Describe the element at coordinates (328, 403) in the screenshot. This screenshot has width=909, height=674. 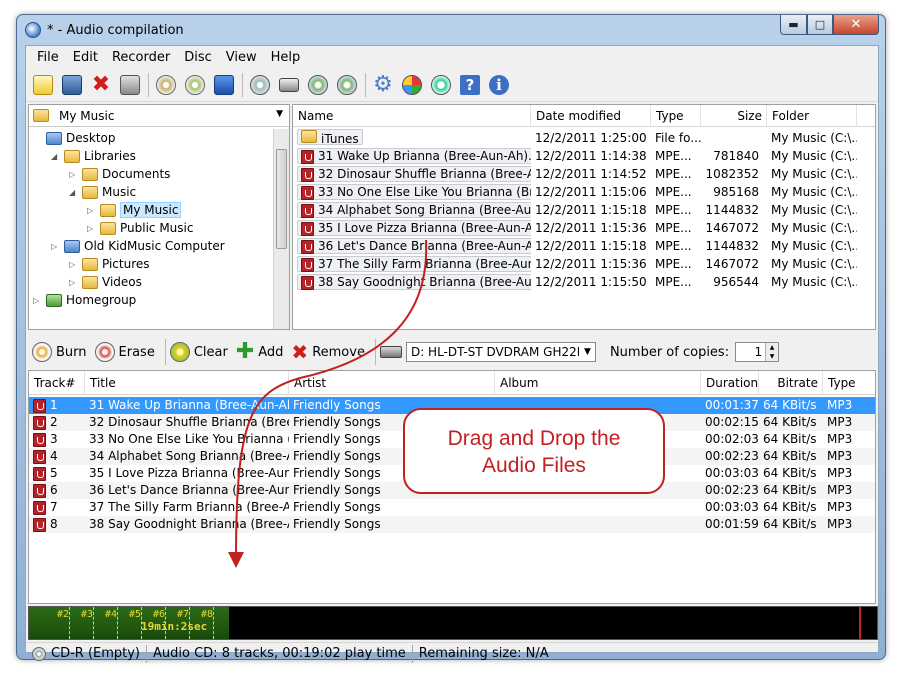
I see `drag-arrow` at that location.